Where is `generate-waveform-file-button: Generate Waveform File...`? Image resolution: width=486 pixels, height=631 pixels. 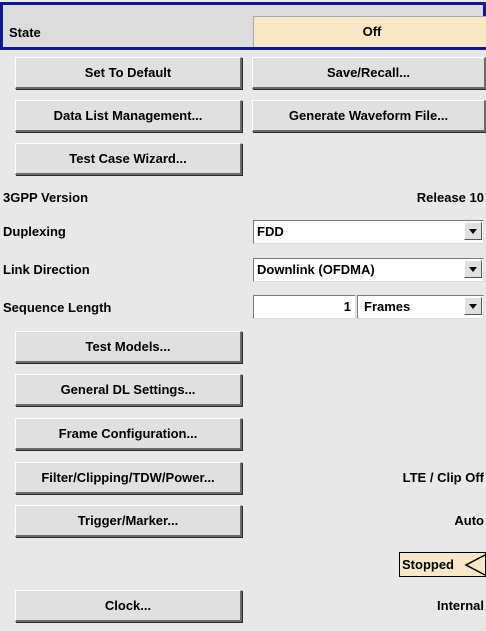 generate-waveform-file-button: Generate Waveform File... is located at coordinates (369, 116).